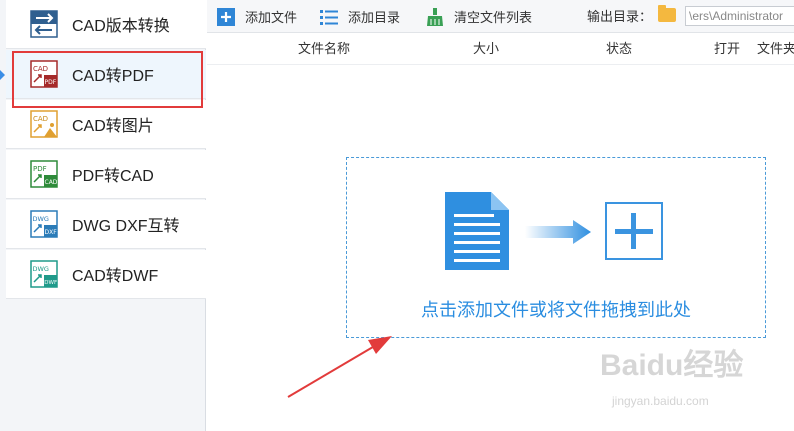 This screenshot has width=794, height=431. I want to click on arrow-right-icon, so click(559, 234).